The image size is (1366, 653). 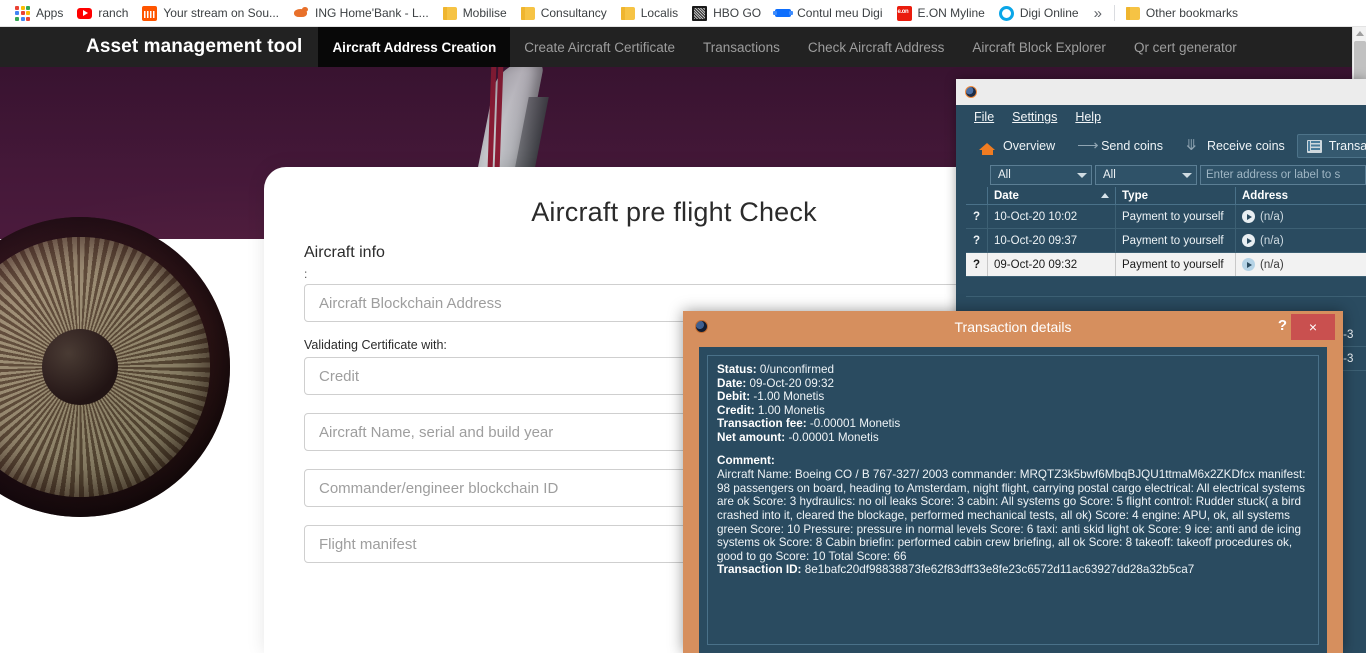 I want to click on bookmark-hbo-go: HBO GO, so click(x=726, y=13).